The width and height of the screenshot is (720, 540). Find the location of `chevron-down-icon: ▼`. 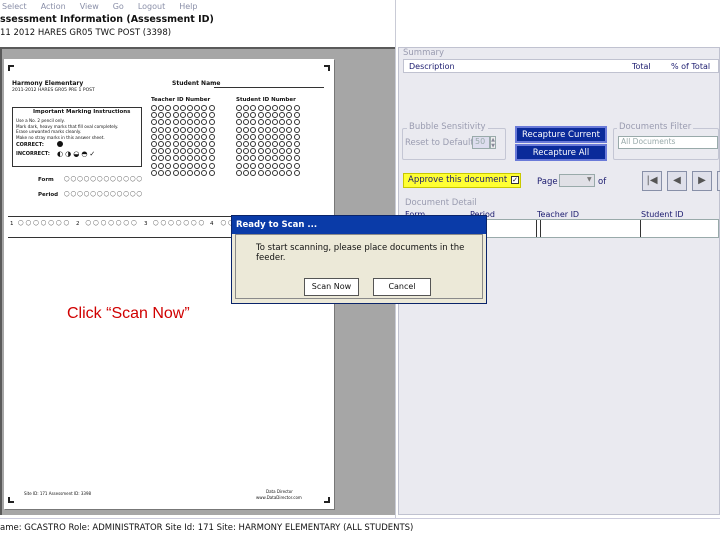

chevron-down-icon: ▼ is located at coordinates (589, 179).